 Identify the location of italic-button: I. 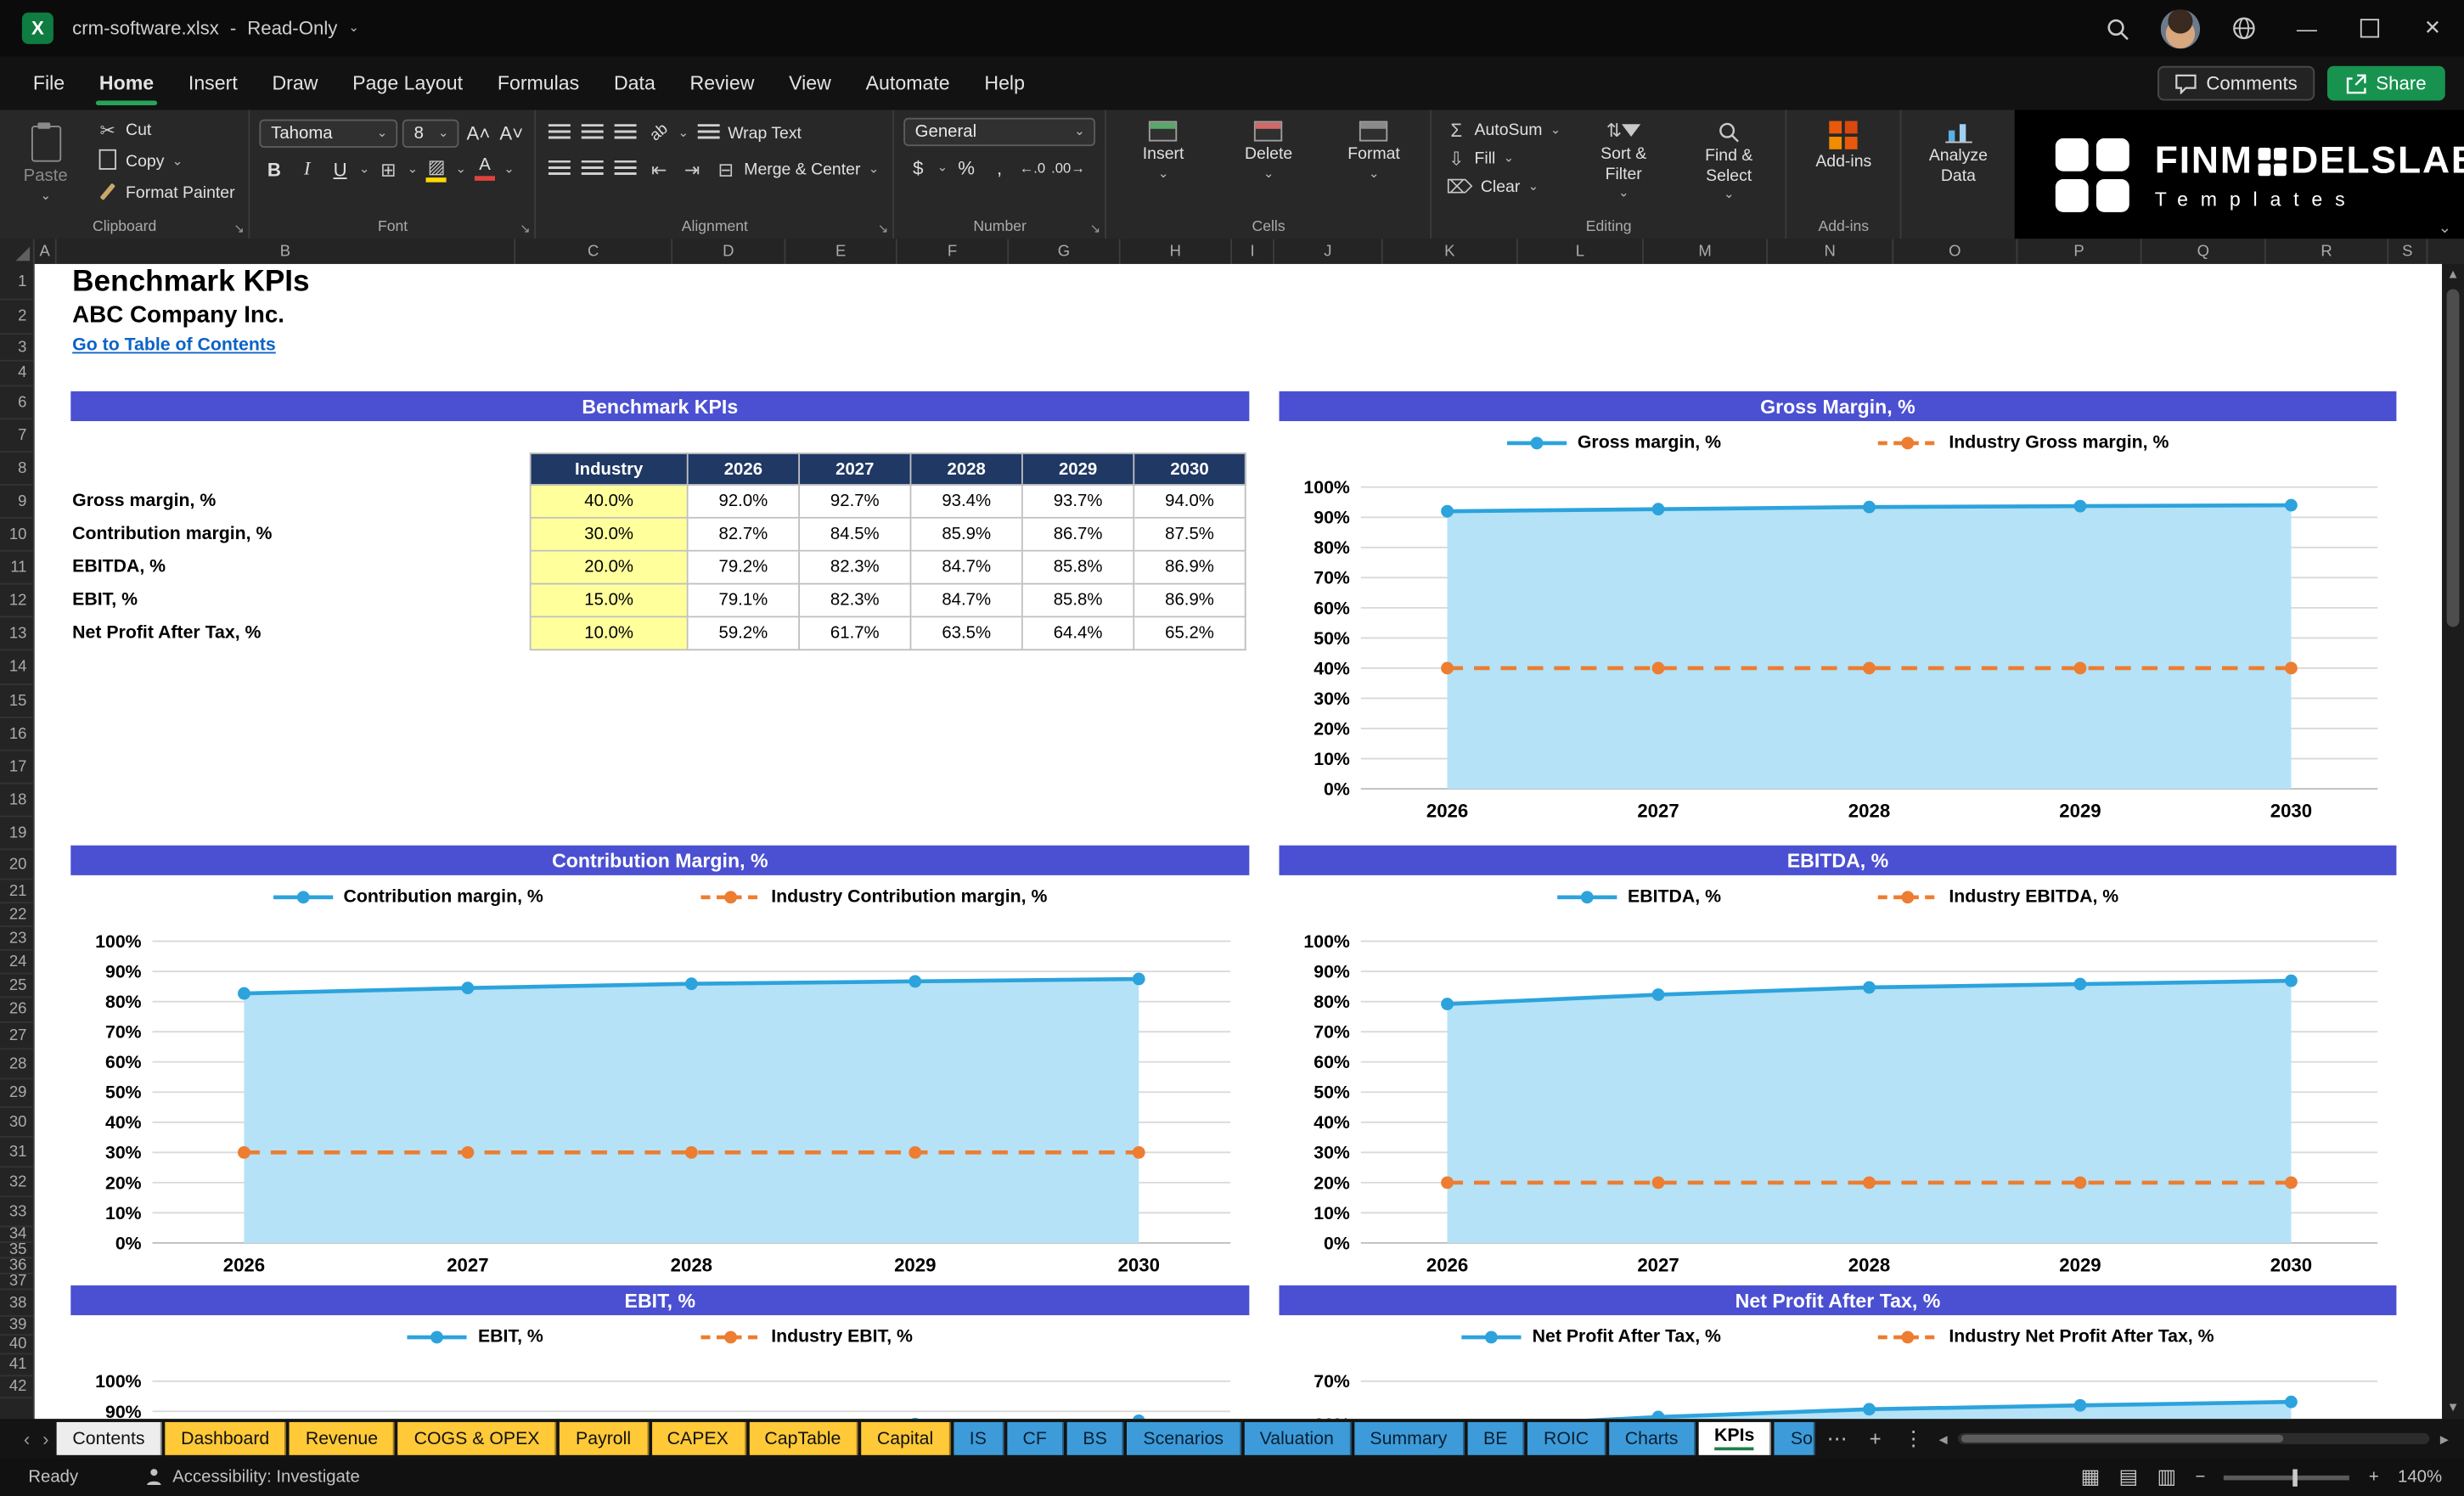
(307, 168).